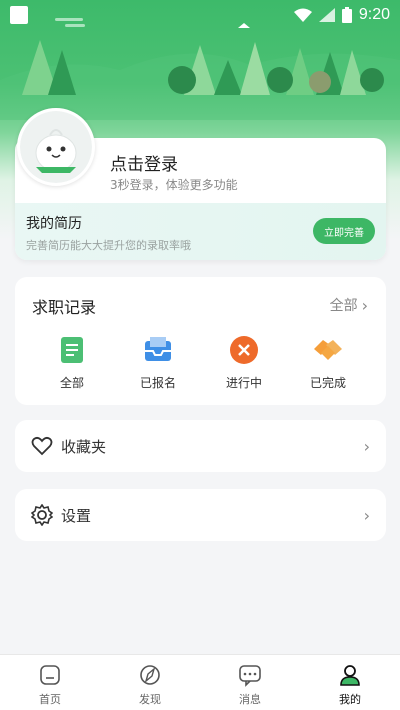 The image size is (400, 710). I want to click on document-icon, so click(72, 350).